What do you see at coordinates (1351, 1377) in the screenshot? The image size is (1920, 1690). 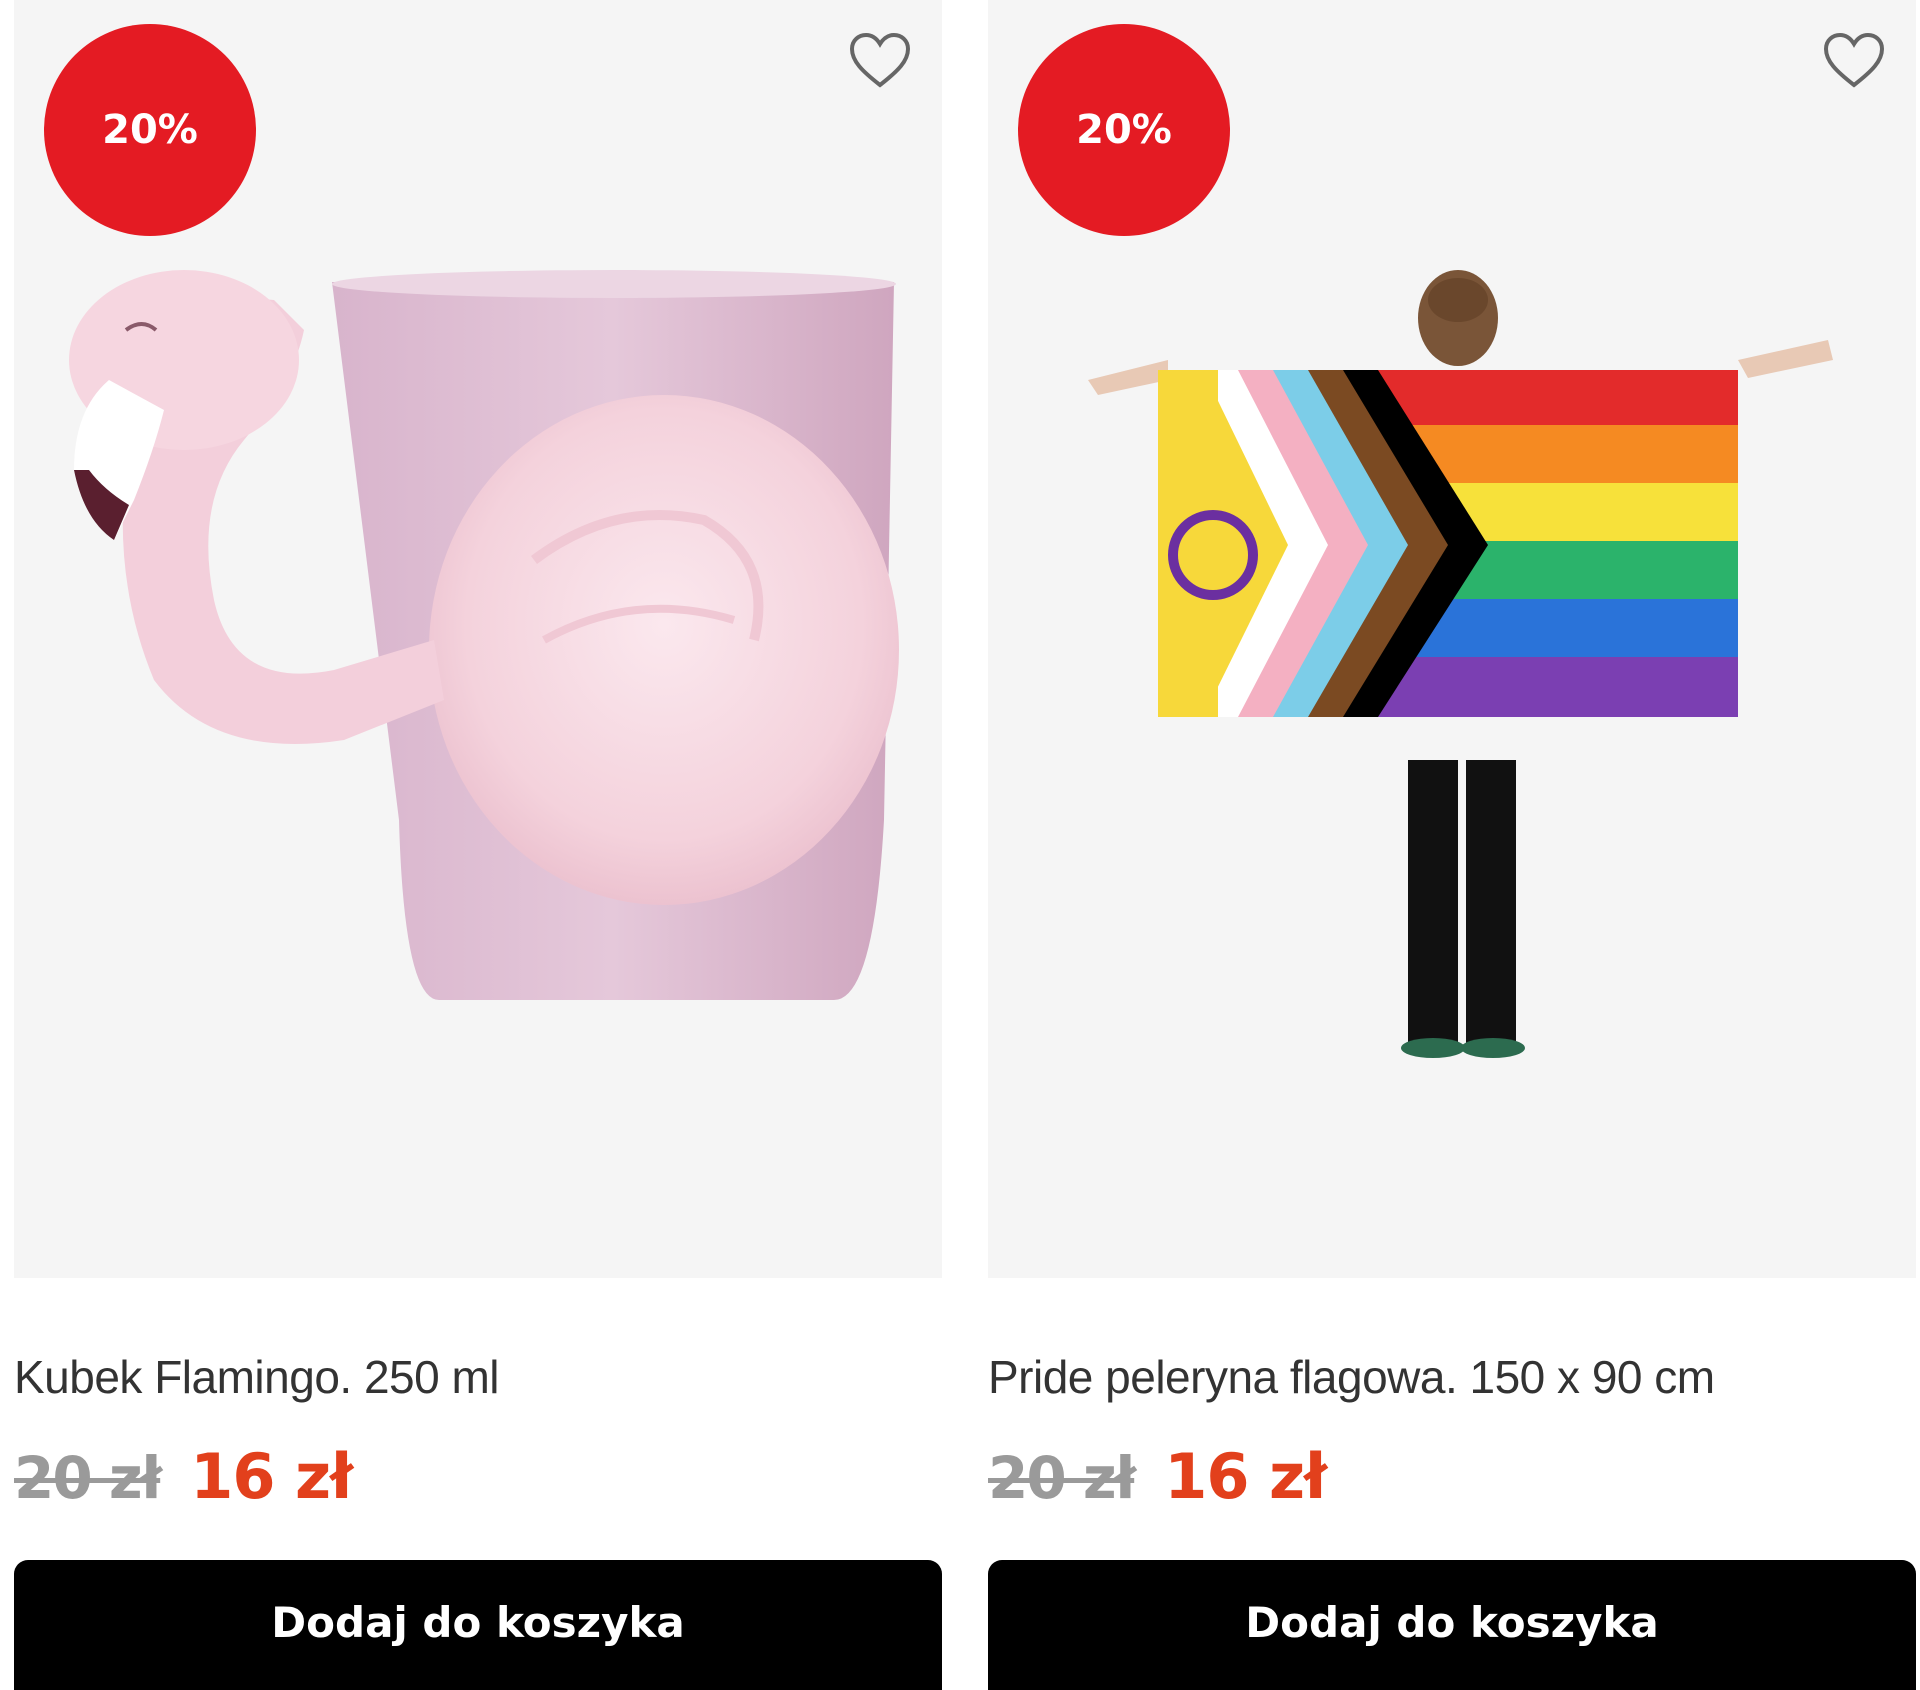 I see `product-title: Pride peleryna flagowa. 150 x 90 cm` at bounding box center [1351, 1377].